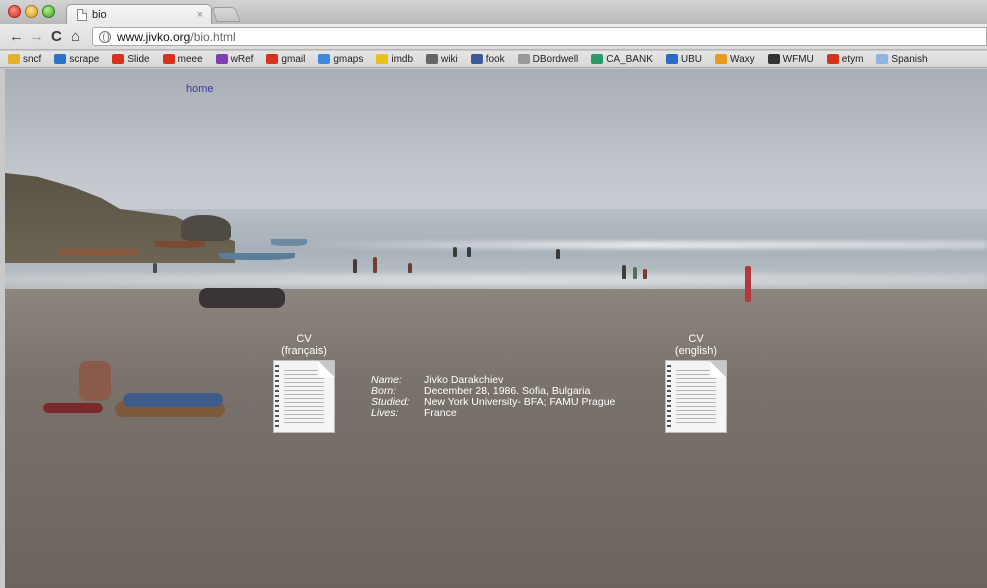  Describe the element at coordinates (476, 59) in the screenshot. I see `facebook-icon` at that location.